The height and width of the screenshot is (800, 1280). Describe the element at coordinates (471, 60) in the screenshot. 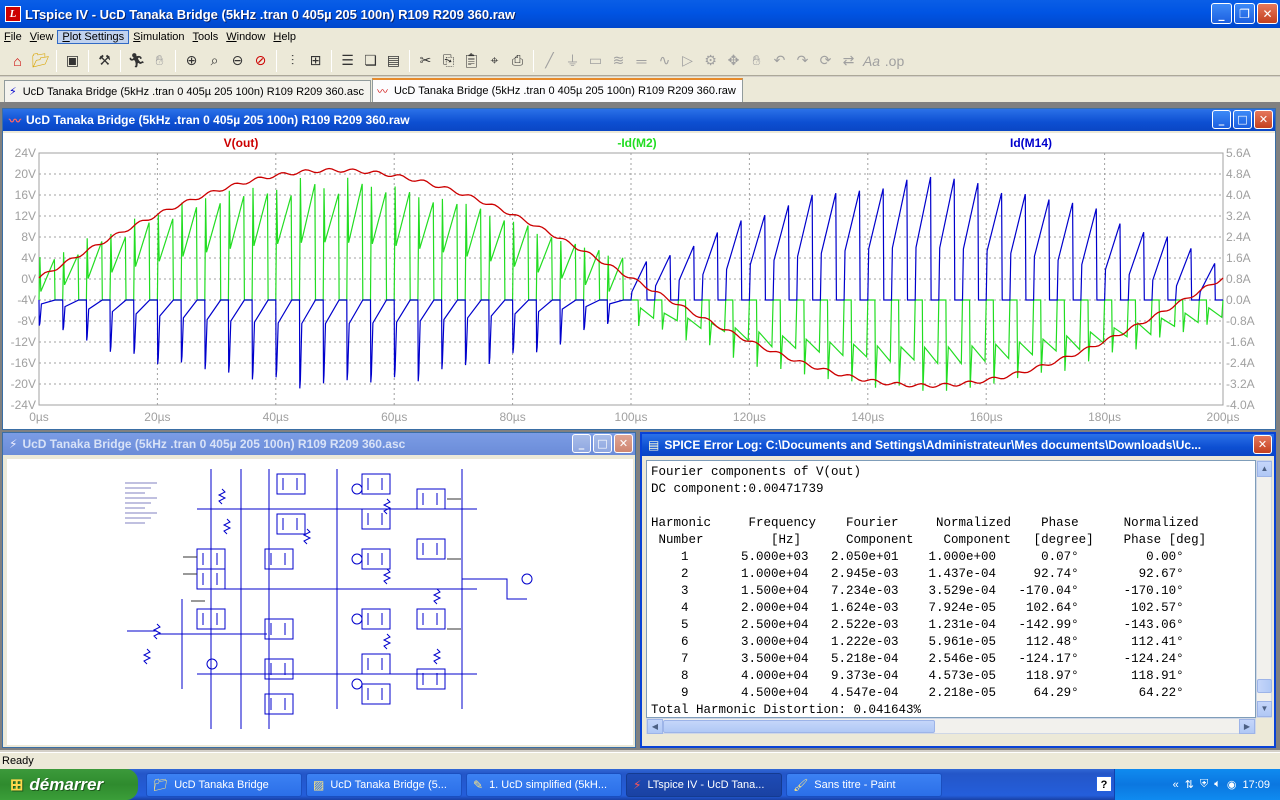

I see `paste-icon: 📋︎` at that location.